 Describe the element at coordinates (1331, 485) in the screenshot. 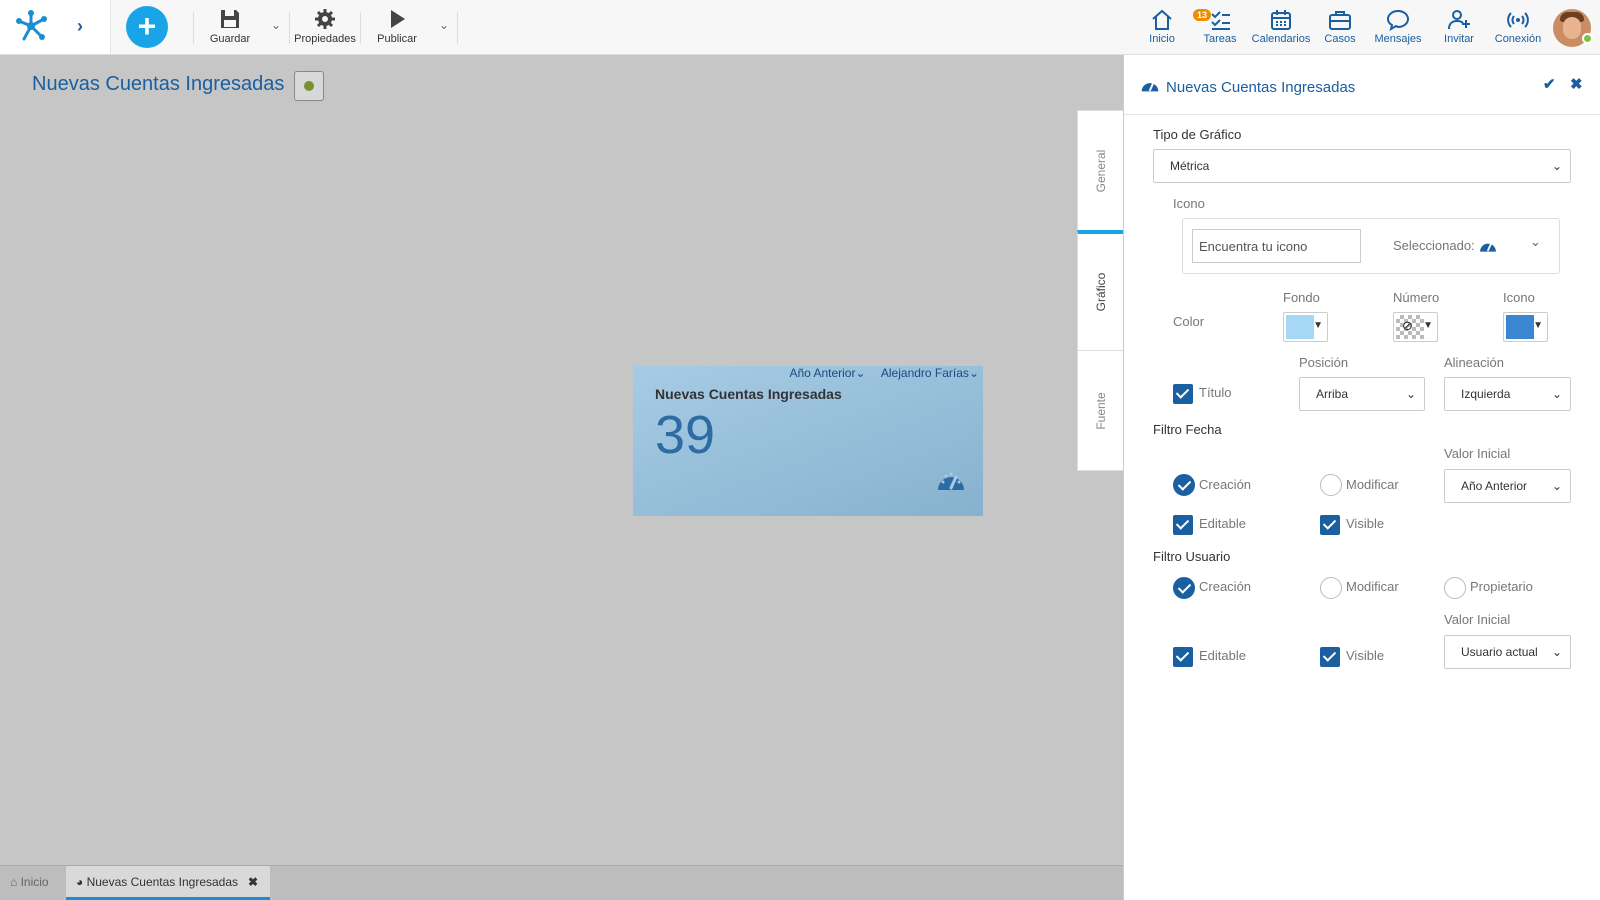

I see `date-modify-radio` at that location.